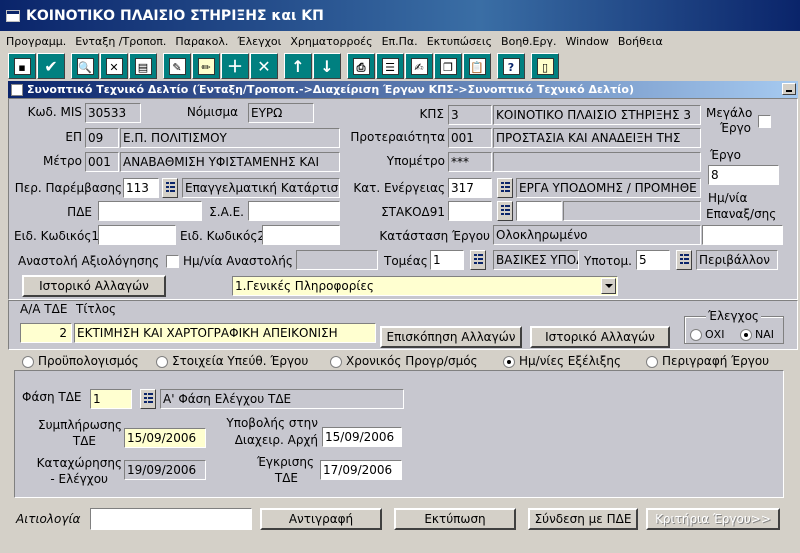 The height and width of the screenshot is (553, 800). Describe the element at coordinates (597, 138) in the screenshot. I see `priority-name-field: ΠΡΟΣΤΑΣΙΑ ΚΑΙ ΑΝΑΔΕΙΞΗ ΤΗΣ` at that location.